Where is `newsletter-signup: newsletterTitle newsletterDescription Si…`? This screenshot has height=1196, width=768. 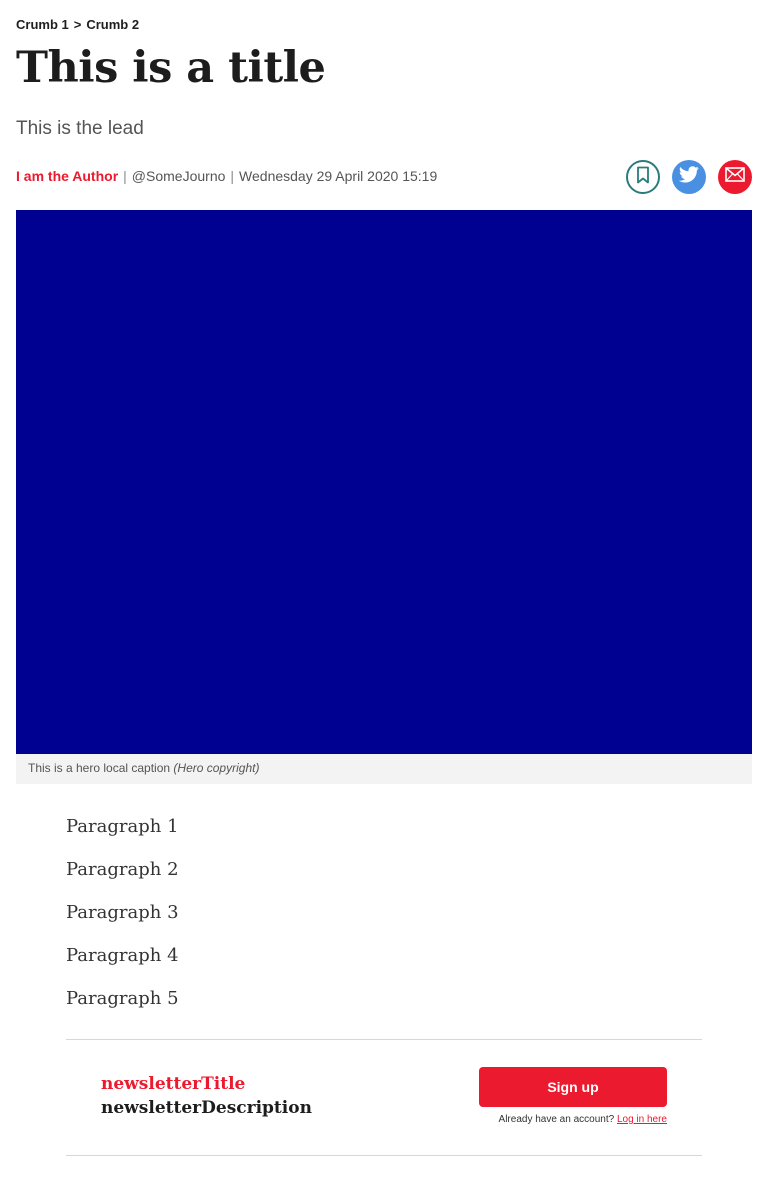 newsletter-signup: newsletterTitle newsletterDescription Si… is located at coordinates (384, 1097).